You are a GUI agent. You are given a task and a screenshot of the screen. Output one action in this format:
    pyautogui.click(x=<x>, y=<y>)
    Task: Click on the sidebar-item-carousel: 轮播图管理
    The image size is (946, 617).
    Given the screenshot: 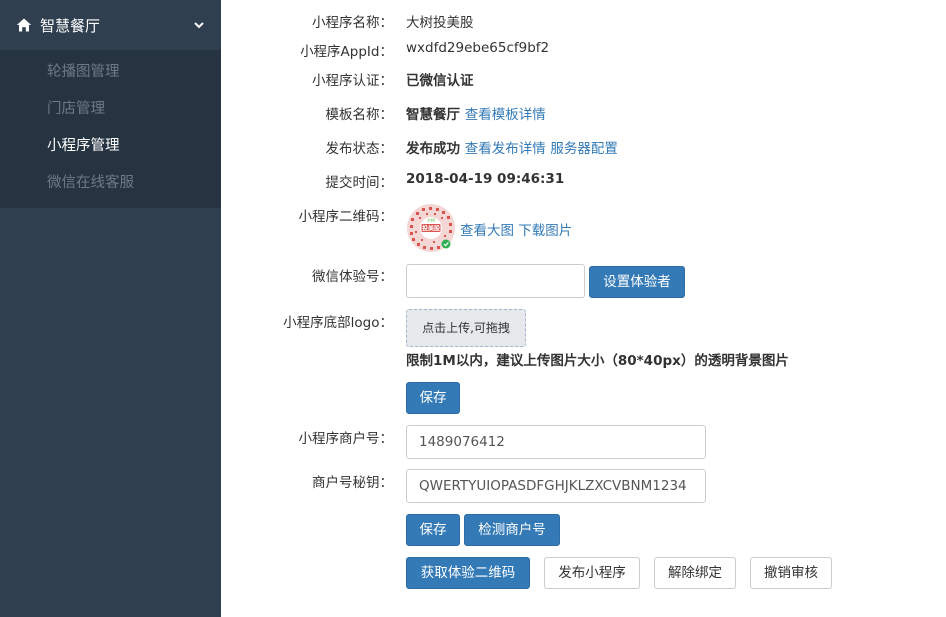 What is the action you would take?
    pyautogui.click(x=83, y=70)
    